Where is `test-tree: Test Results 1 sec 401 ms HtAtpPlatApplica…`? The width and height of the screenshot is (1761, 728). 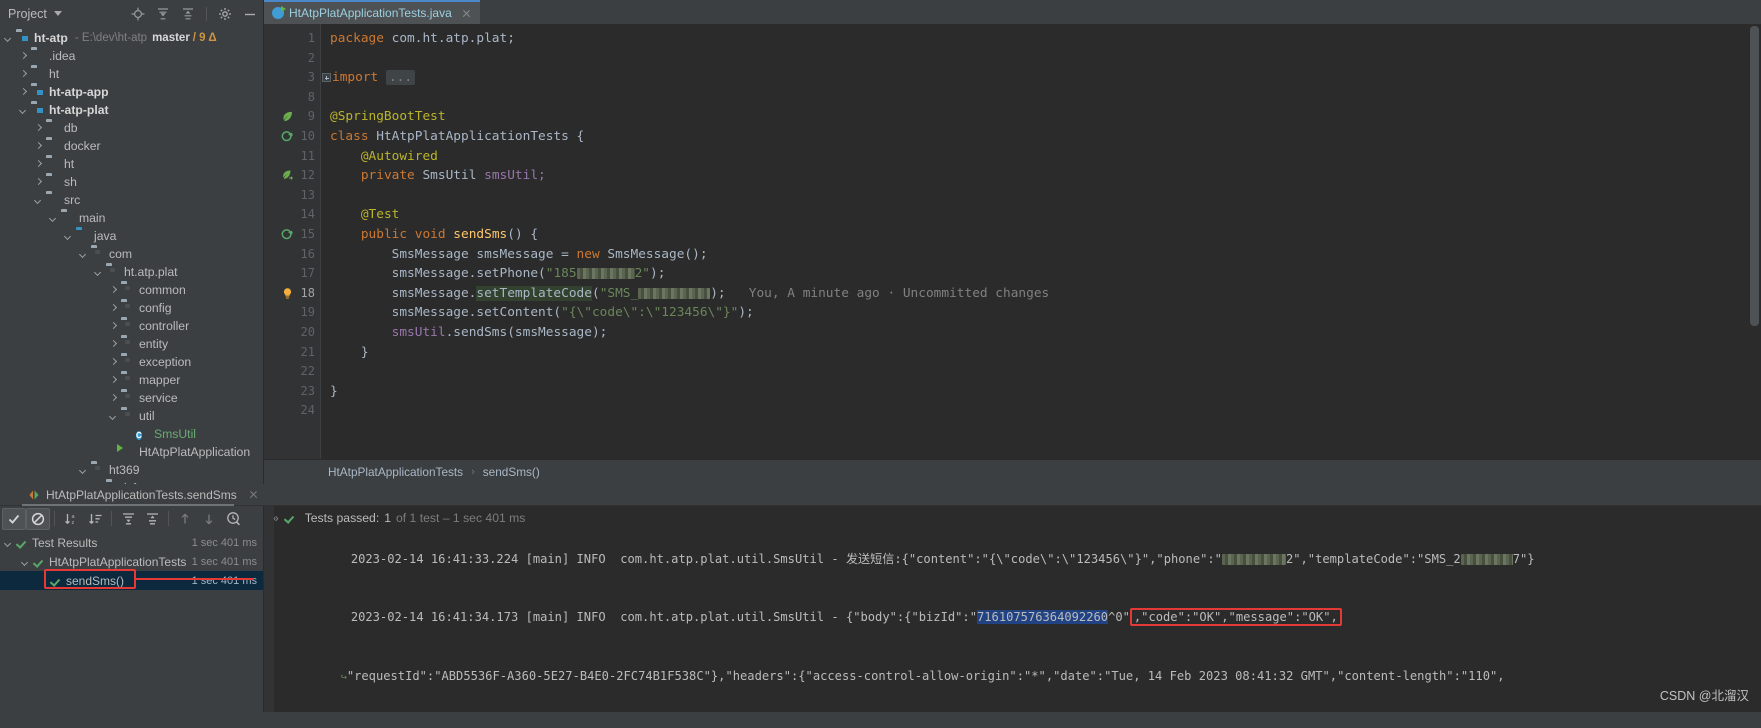
test-tree: Test Results 1 sec 401 ms HtAtpPlatApplica… is located at coordinates (131, 560).